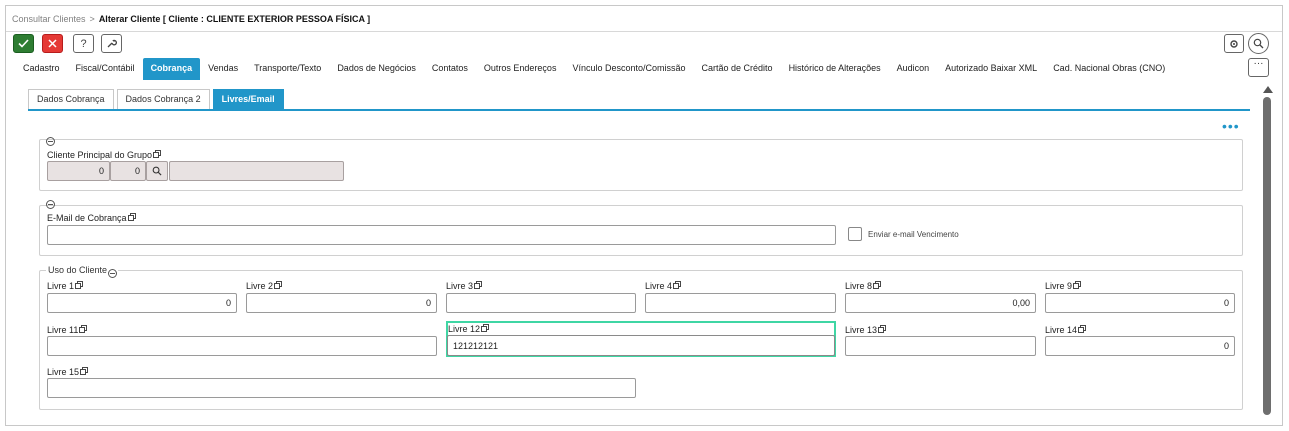 The image size is (1289, 431). What do you see at coordinates (659, 286) in the screenshot?
I see `livre-4-label-text: Livre 4` at bounding box center [659, 286].